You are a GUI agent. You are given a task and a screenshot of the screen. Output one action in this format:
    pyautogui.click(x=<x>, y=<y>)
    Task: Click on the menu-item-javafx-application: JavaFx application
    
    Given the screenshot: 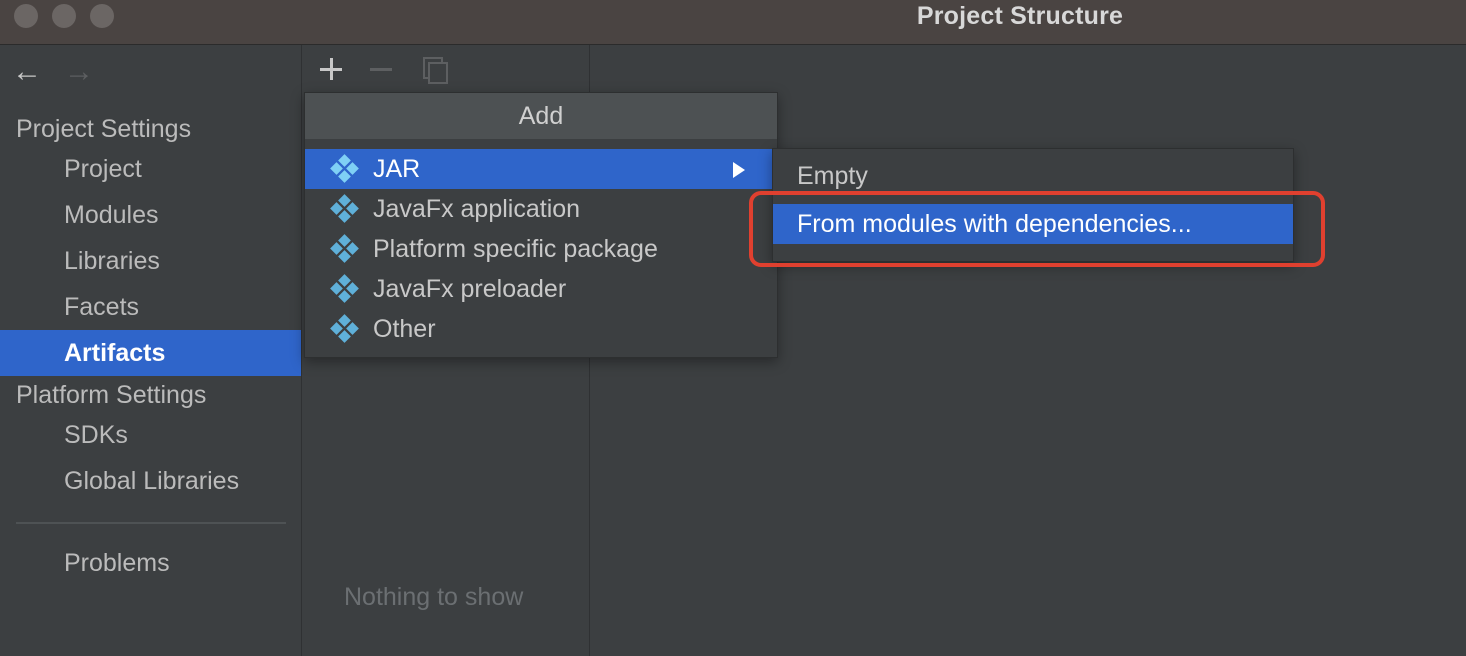 What is the action you would take?
    pyautogui.click(x=541, y=209)
    